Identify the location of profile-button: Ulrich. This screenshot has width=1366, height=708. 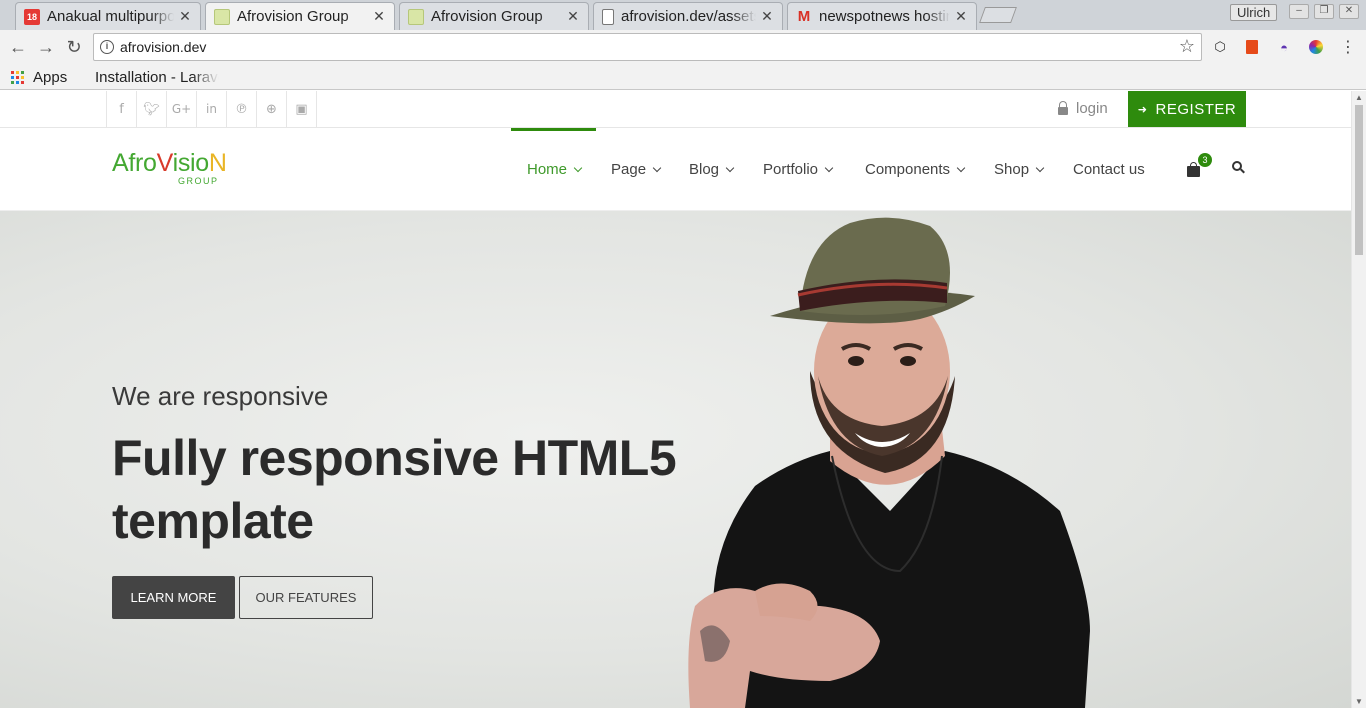
(1254, 12).